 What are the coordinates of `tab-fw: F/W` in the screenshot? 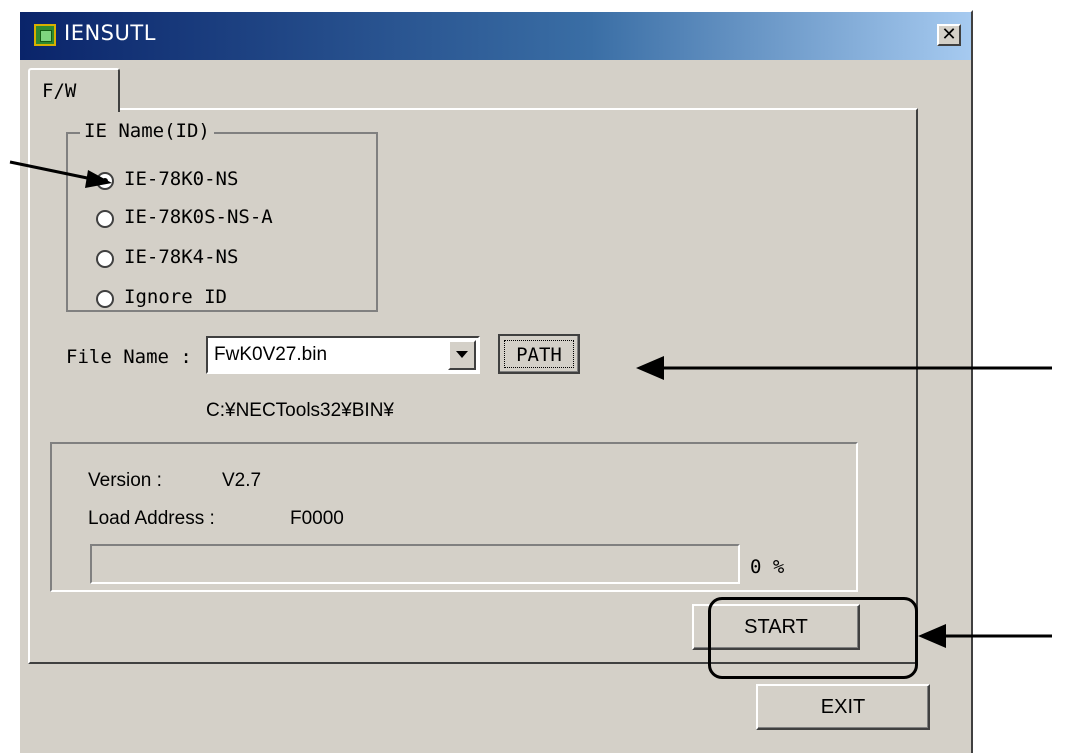 It's located at (74, 90).